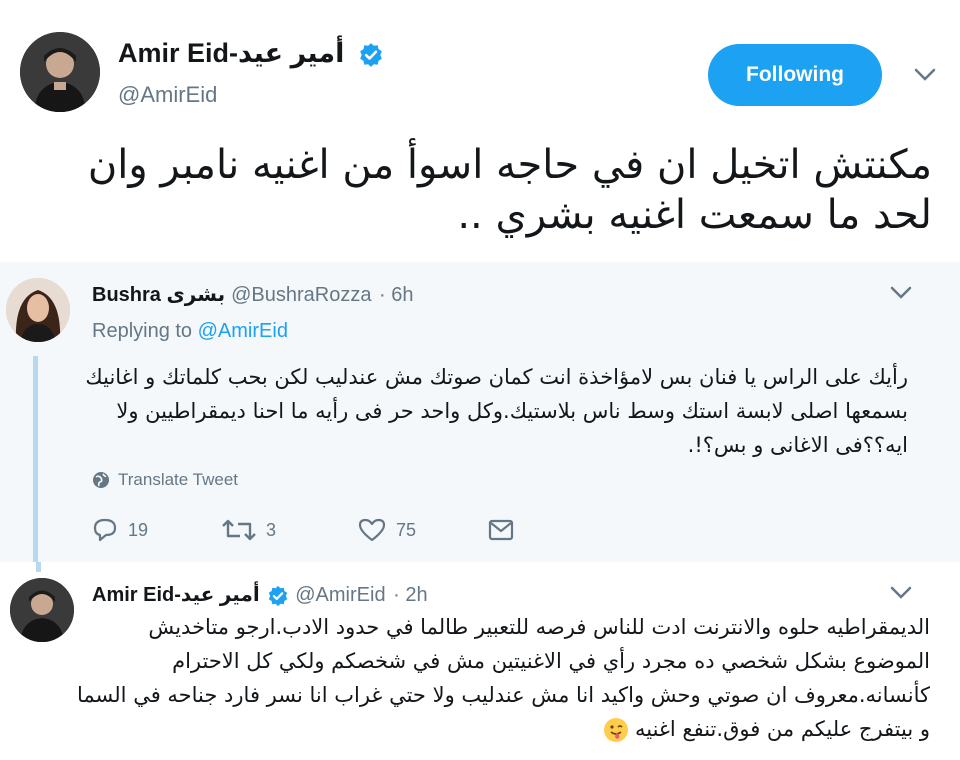 The image size is (960, 760). I want to click on timestamp: · 6h, so click(396, 295).